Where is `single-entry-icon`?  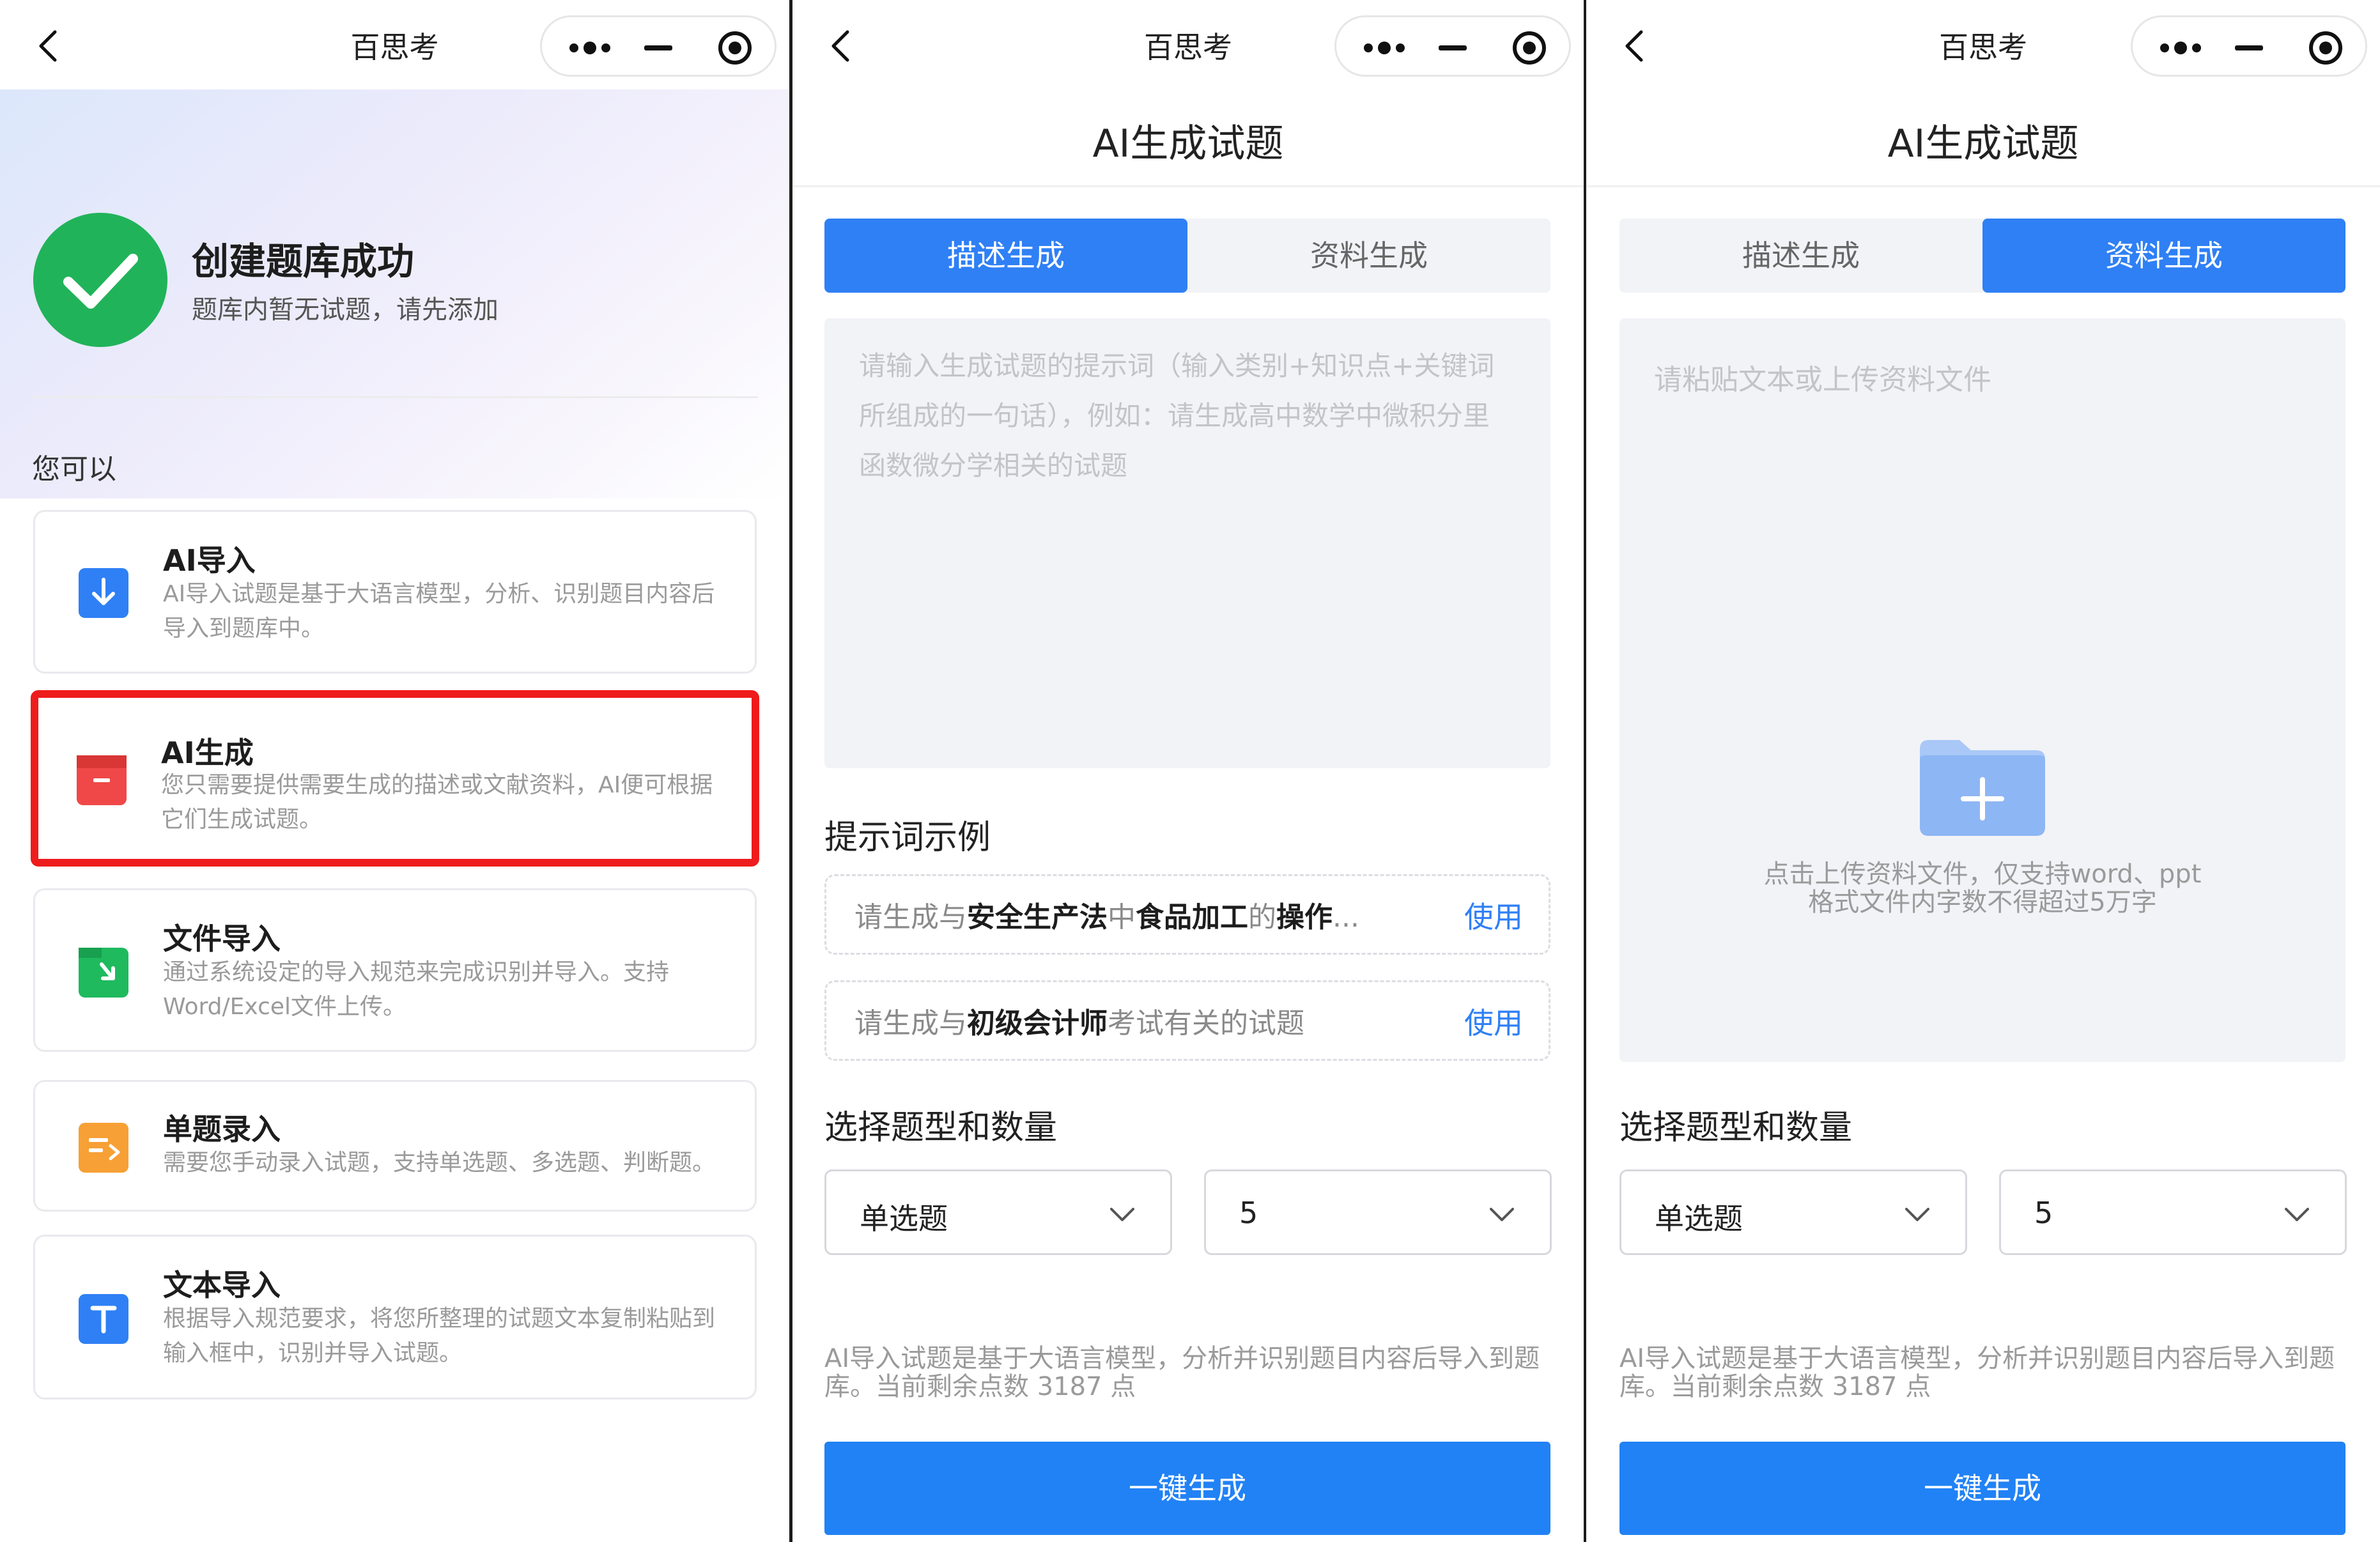
single-entry-icon is located at coordinates (103, 1148).